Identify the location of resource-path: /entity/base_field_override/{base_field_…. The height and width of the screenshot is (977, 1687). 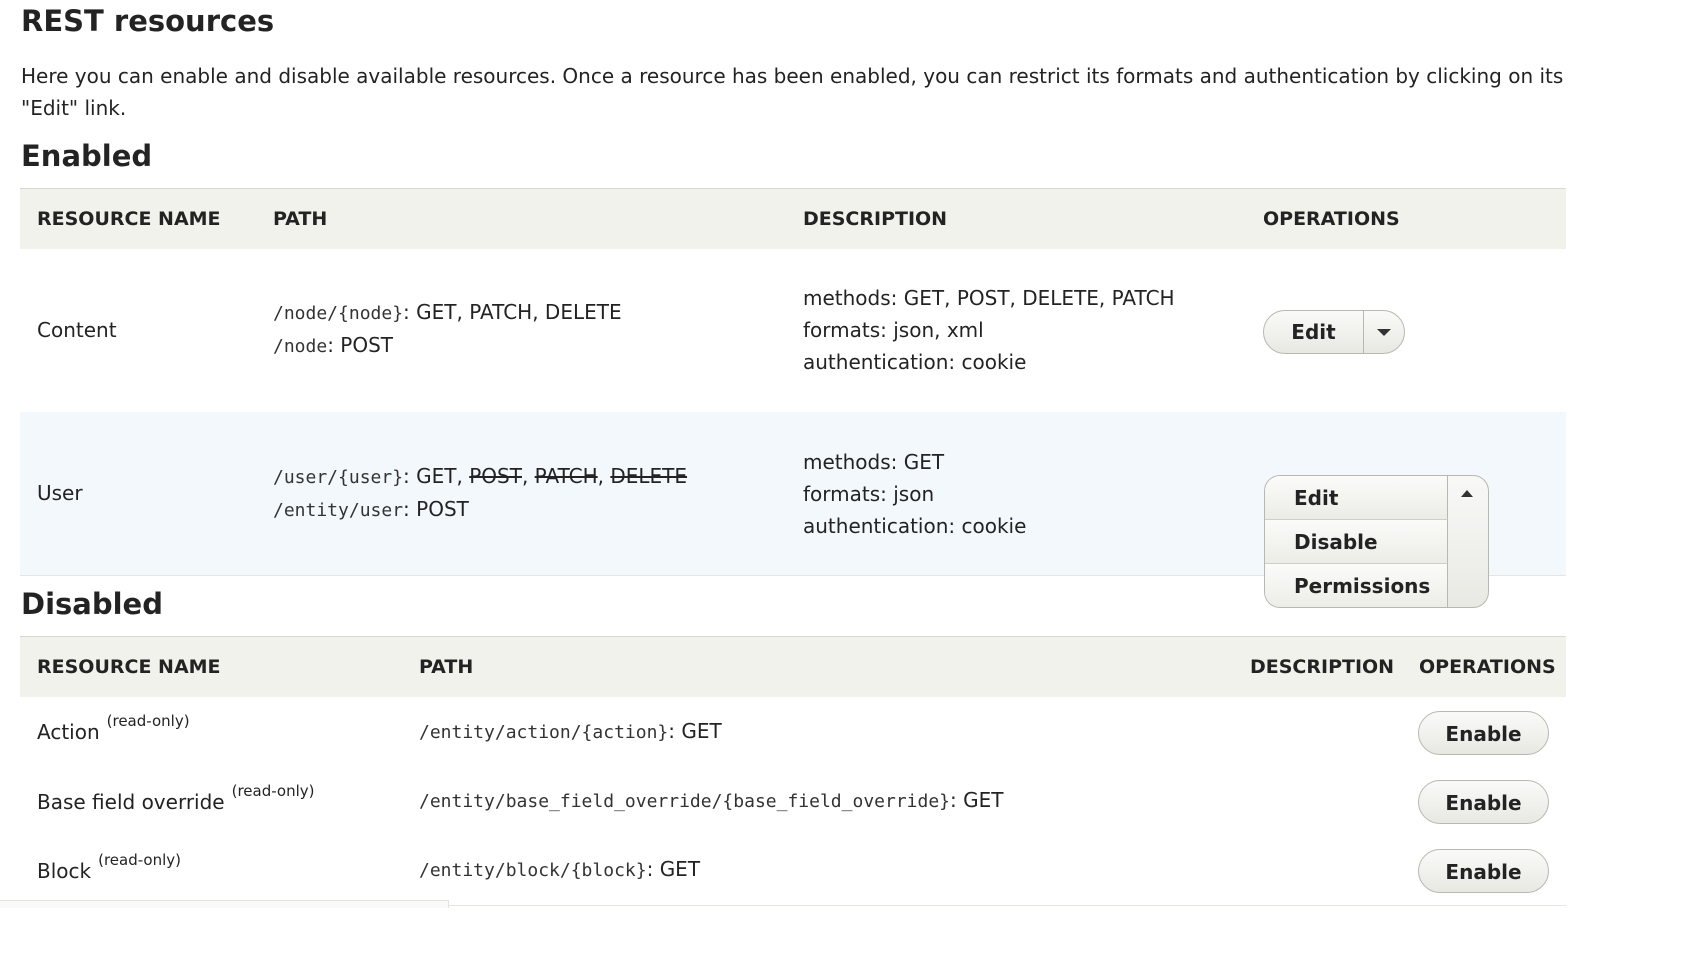
(711, 800).